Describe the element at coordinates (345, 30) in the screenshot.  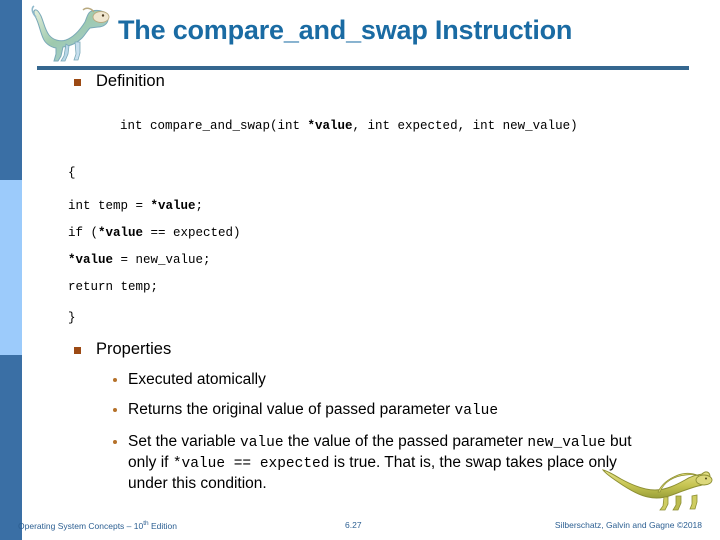
I see `page-title: The compare_and_swap Instruction` at that location.